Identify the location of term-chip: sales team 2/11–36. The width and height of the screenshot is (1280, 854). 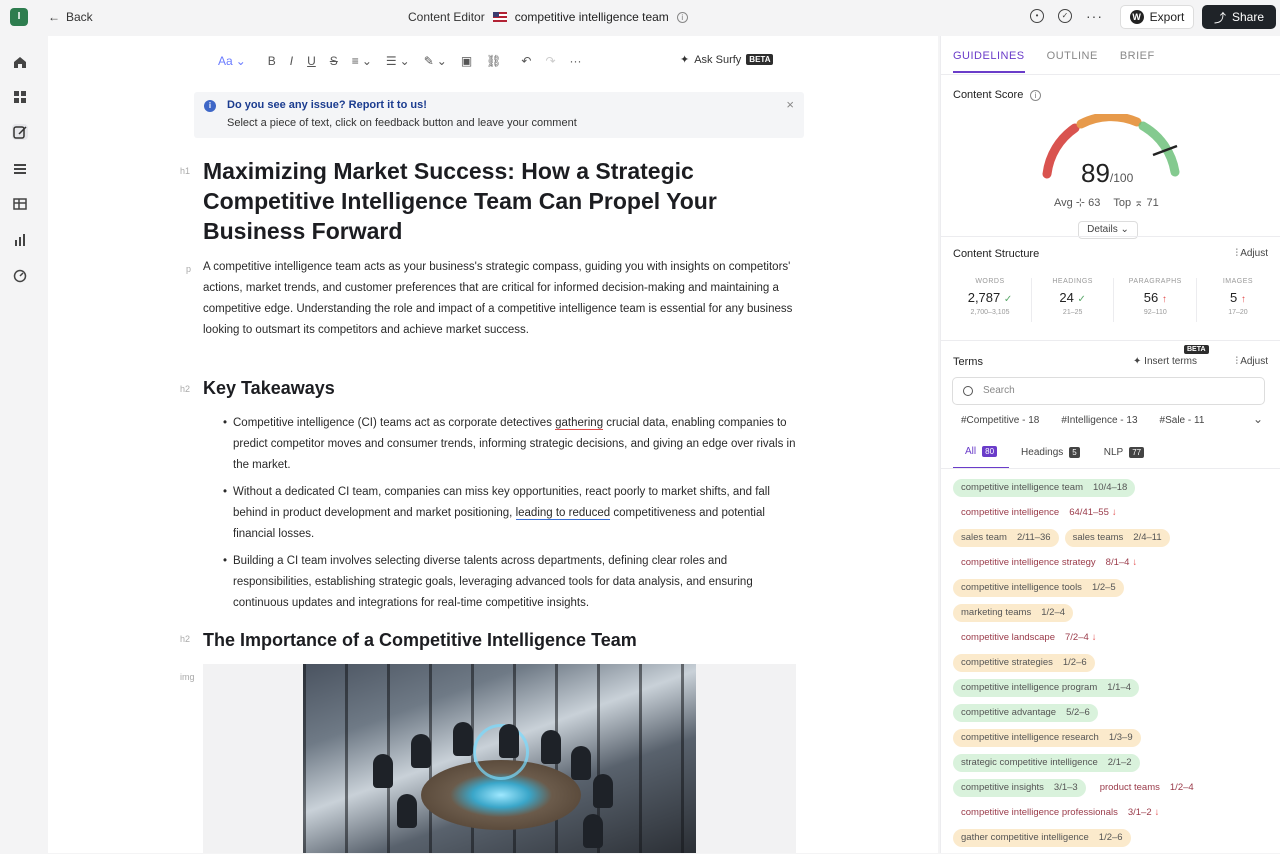
(1006, 538).